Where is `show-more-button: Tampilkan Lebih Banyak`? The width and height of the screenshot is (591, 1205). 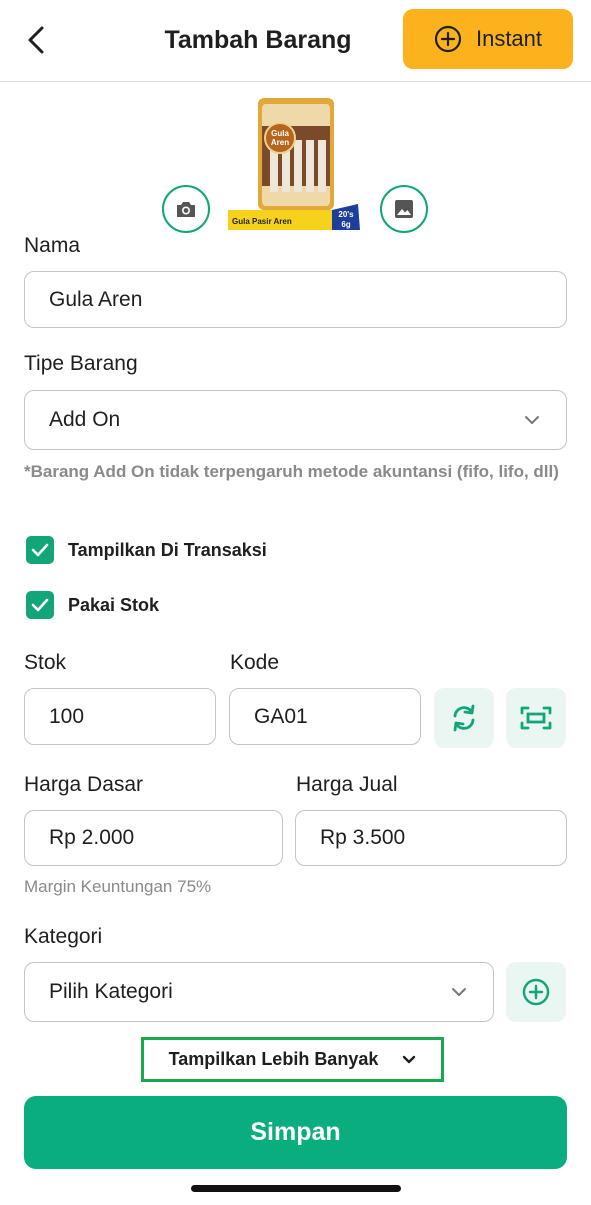
show-more-button: Tampilkan Lebih Banyak is located at coordinates (292, 1059).